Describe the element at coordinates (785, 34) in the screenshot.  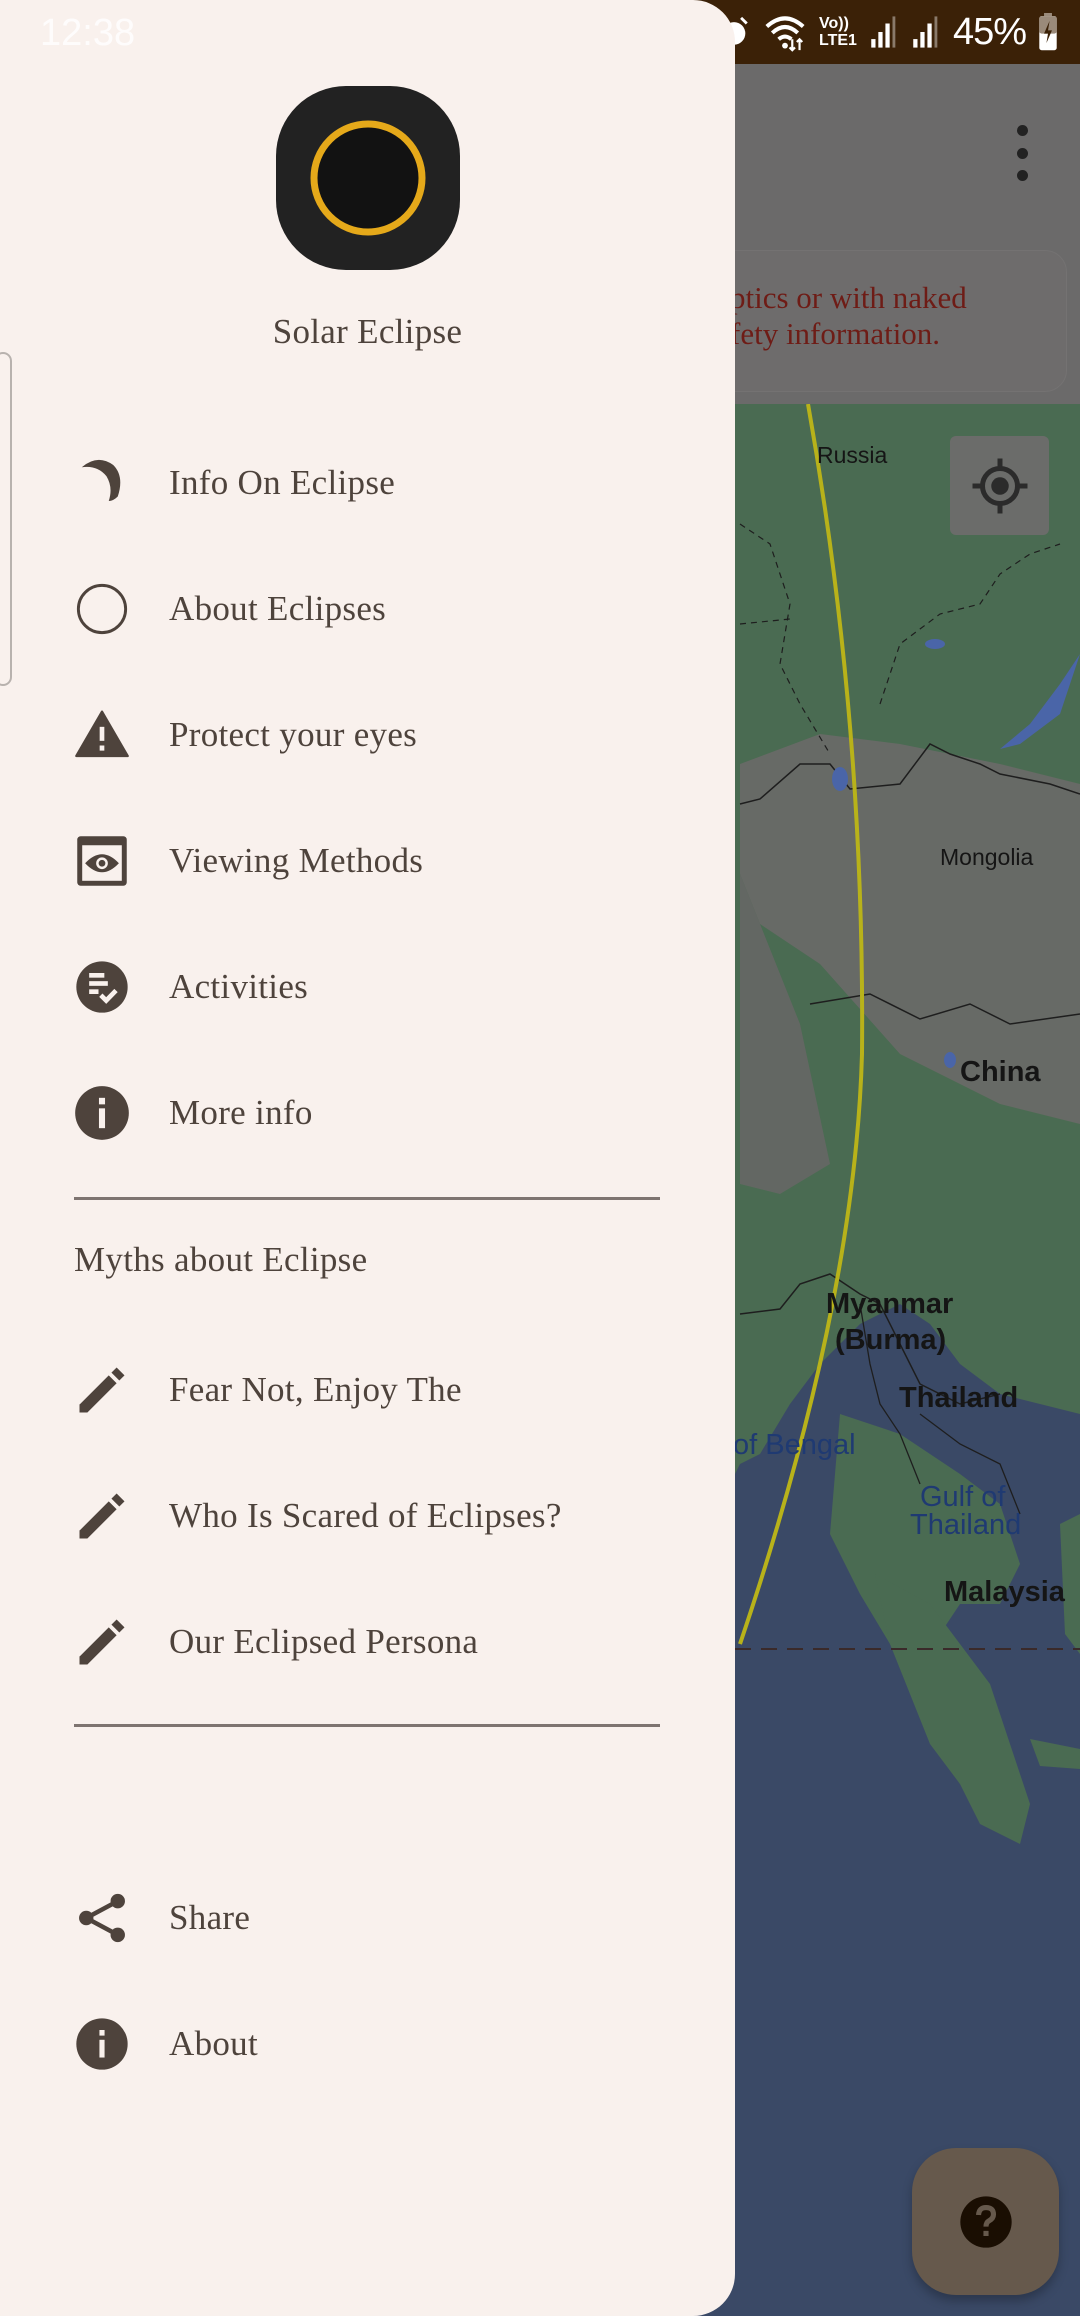
I see `wifi-icon` at that location.